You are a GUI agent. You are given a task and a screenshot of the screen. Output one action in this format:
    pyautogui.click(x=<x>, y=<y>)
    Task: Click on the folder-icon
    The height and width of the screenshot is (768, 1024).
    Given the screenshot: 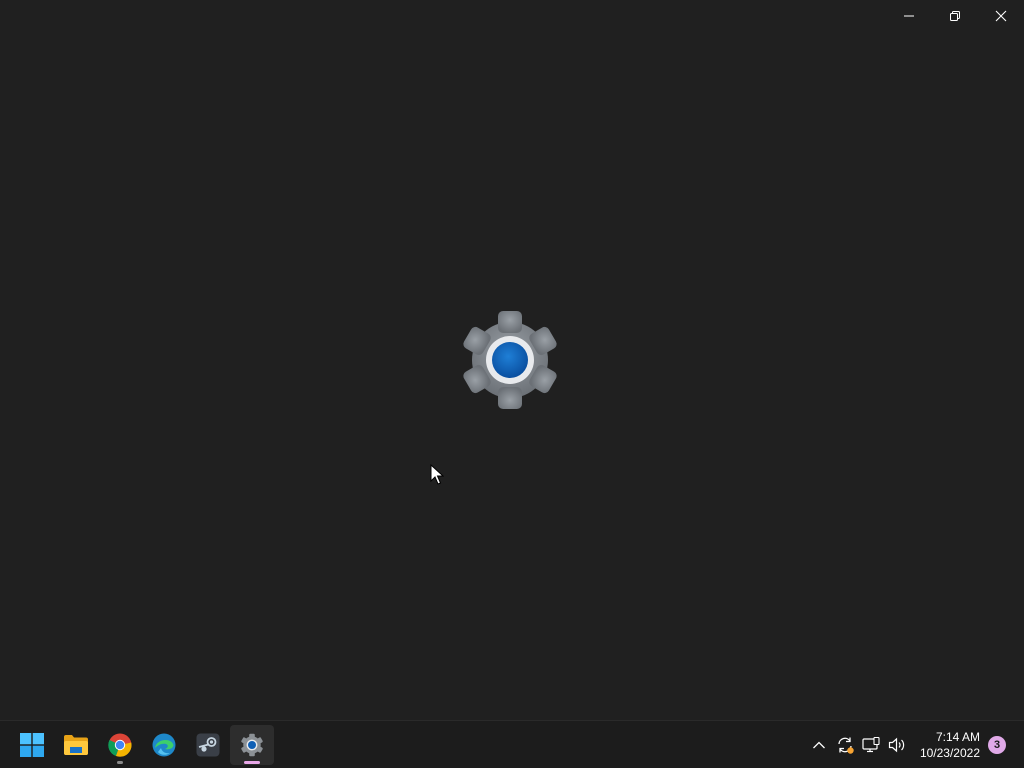 What is the action you would take?
    pyautogui.click(x=76, y=745)
    